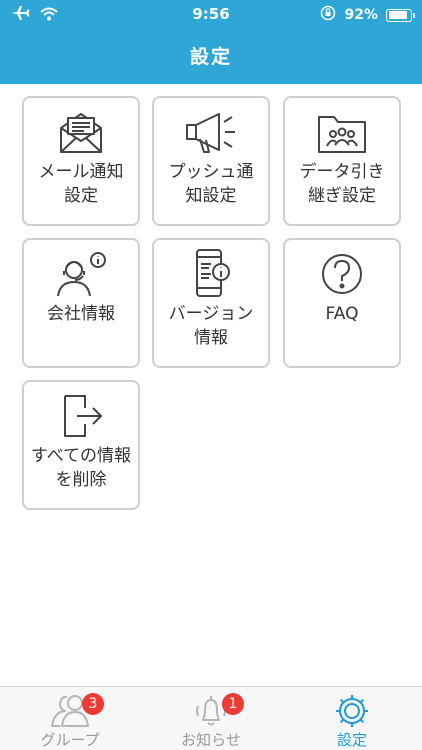 Image resolution: width=422 pixels, height=750 pixels. What do you see at coordinates (211, 303) in the screenshot?
I see `tile-version-info: バージョン 情報` at bounding box center [211, 303].